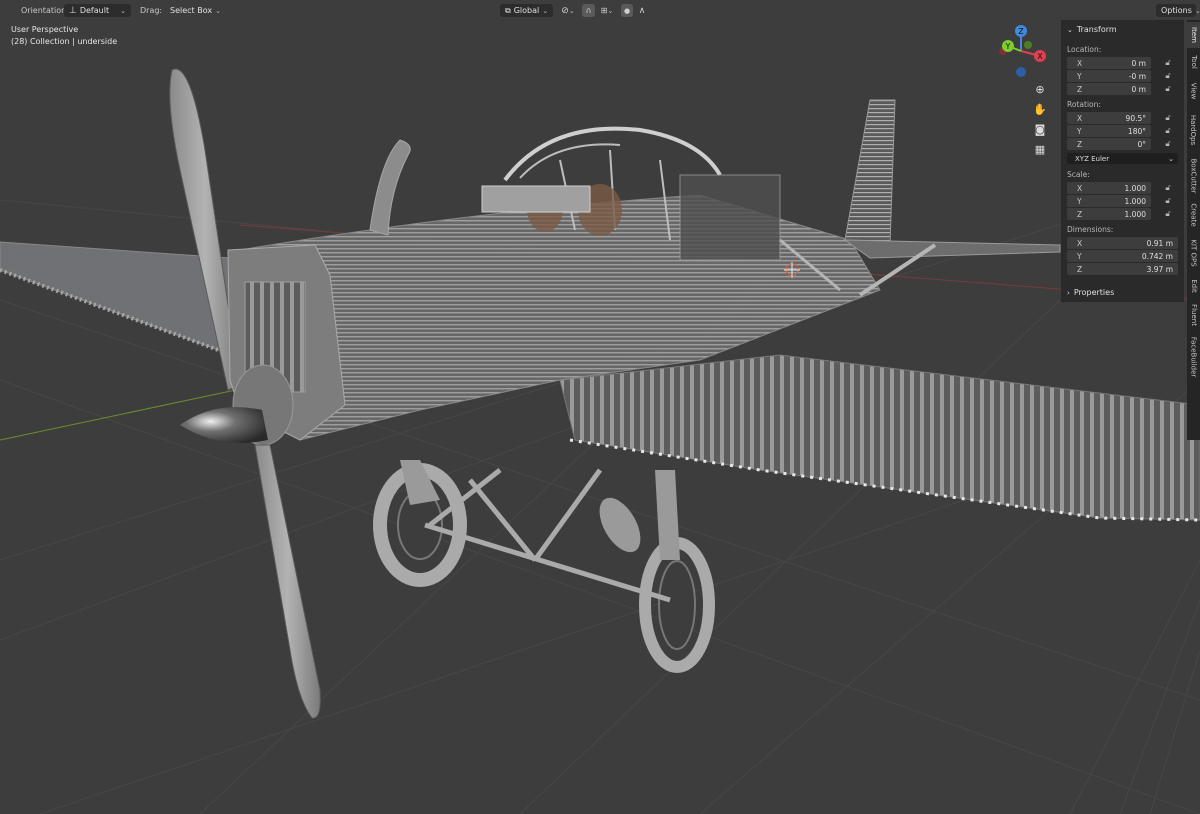  Describe the element at coordinates (1159, 269) in the screenshot. I see `dimensions-z-value: 3.97 m` at that location.